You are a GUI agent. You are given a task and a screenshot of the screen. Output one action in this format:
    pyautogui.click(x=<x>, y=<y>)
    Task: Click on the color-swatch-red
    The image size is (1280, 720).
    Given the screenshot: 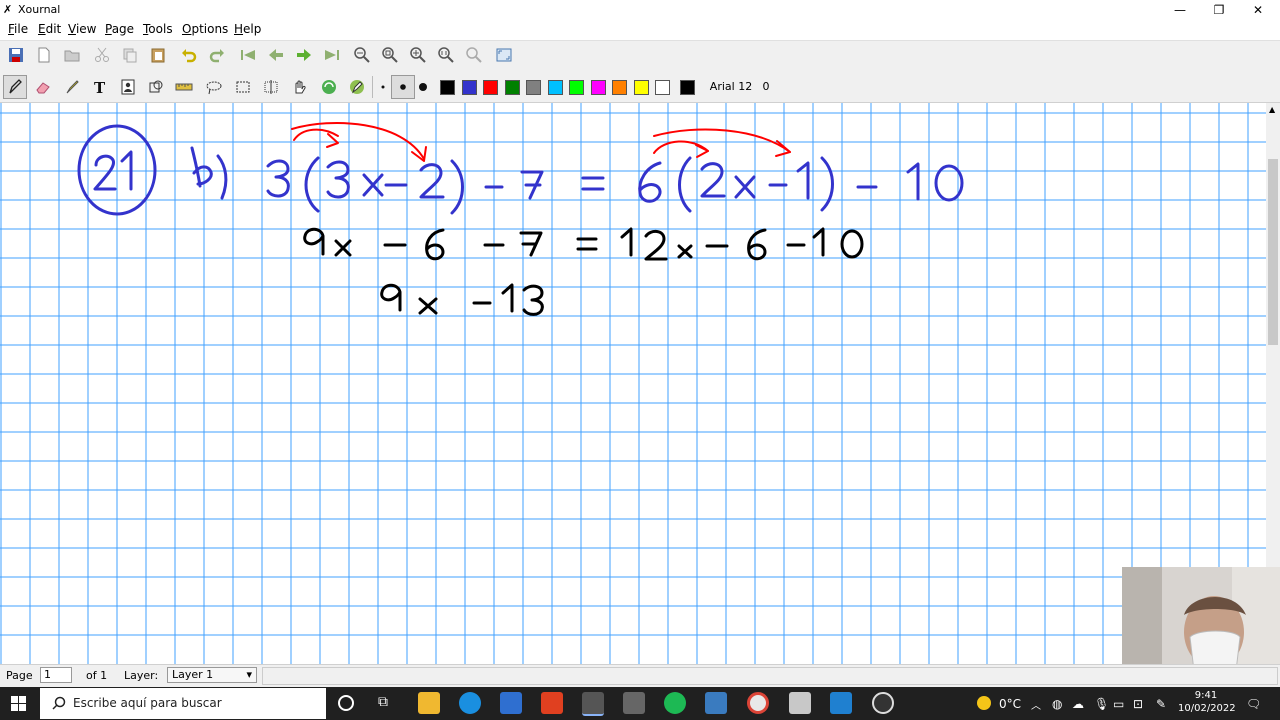 What is the action you would take?
    pyautogui.click(x=490, y=87)
    